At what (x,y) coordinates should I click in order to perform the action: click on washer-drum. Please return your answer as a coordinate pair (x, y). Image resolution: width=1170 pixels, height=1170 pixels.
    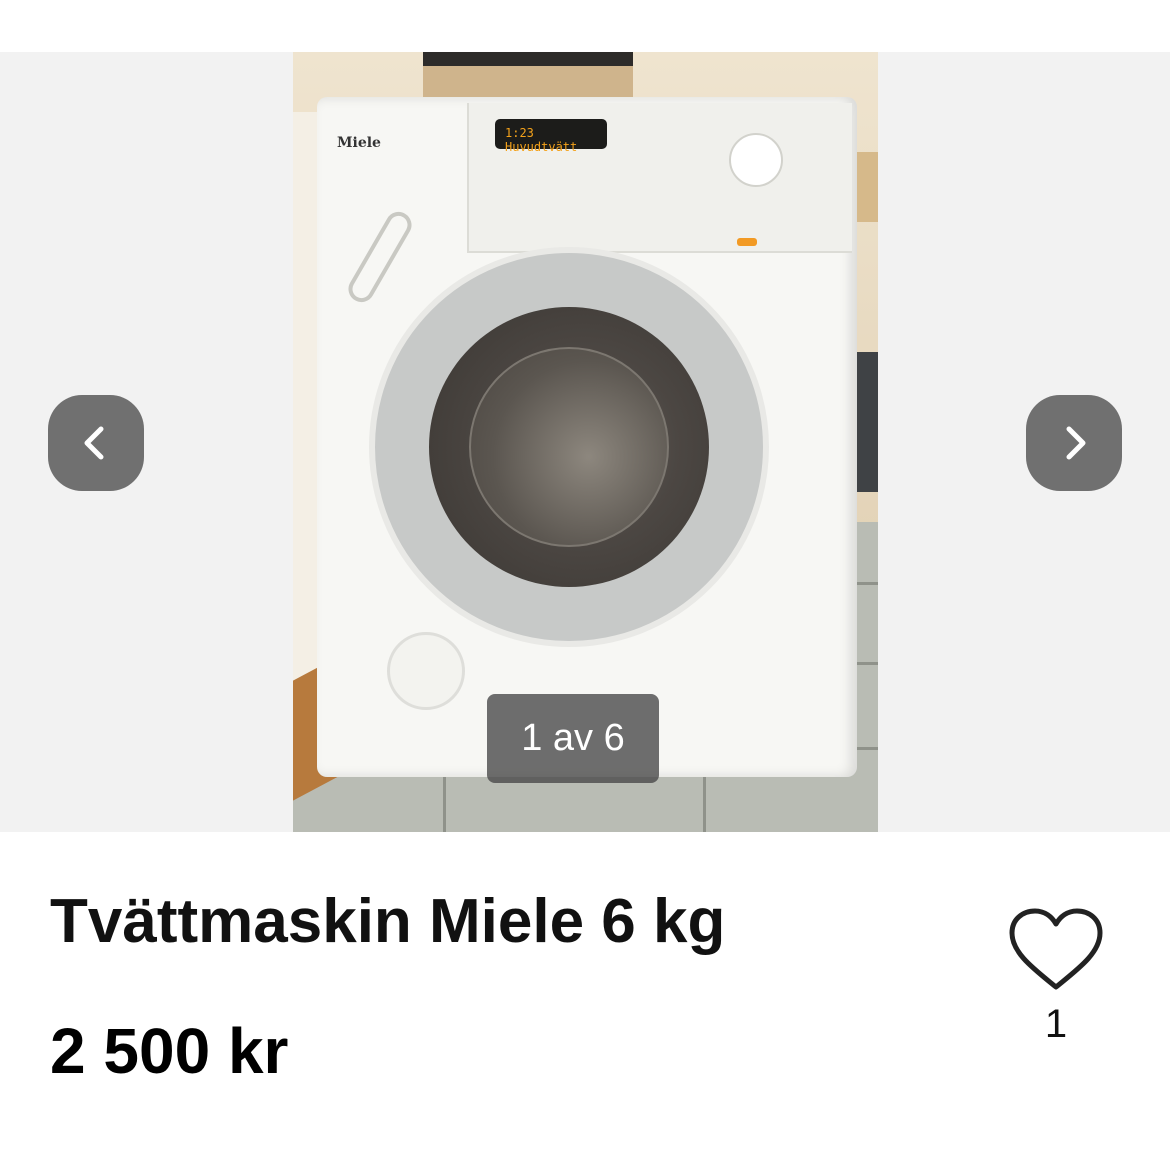
    Looking at the image, I should click on (569, 447).